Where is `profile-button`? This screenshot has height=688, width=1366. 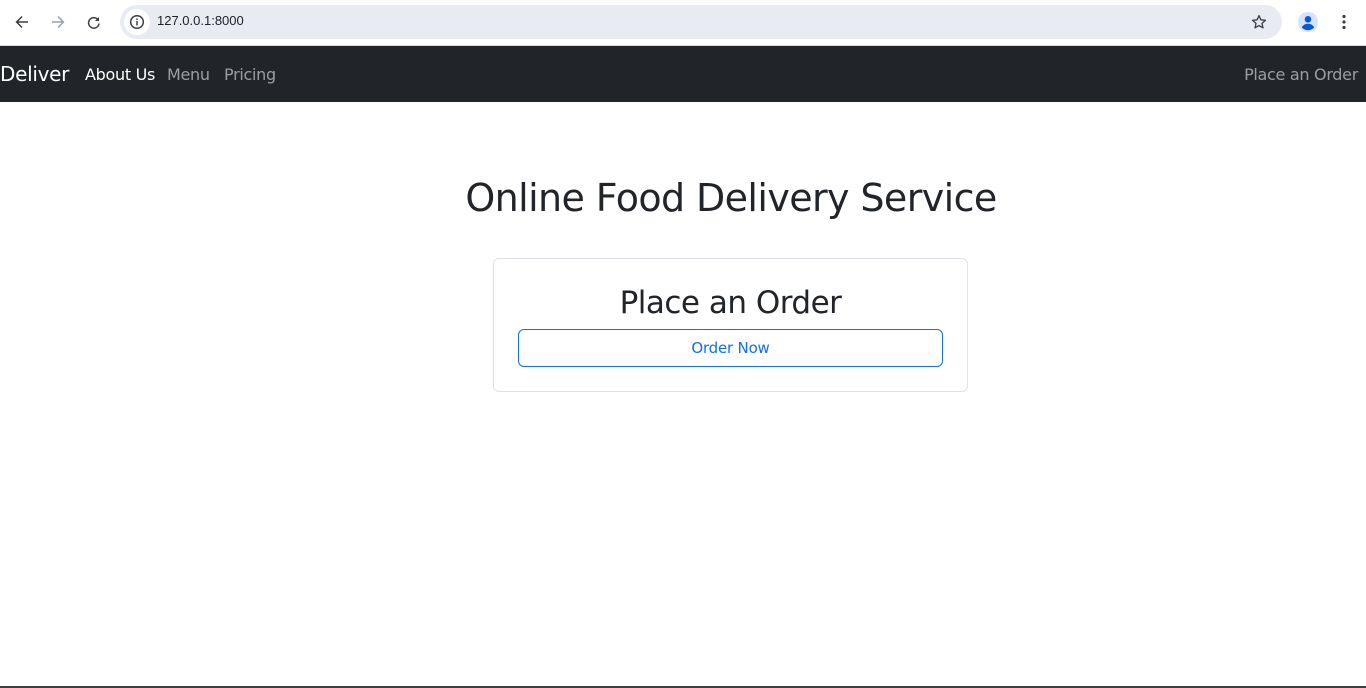 profile-button is located at coordinates (1308, 22).